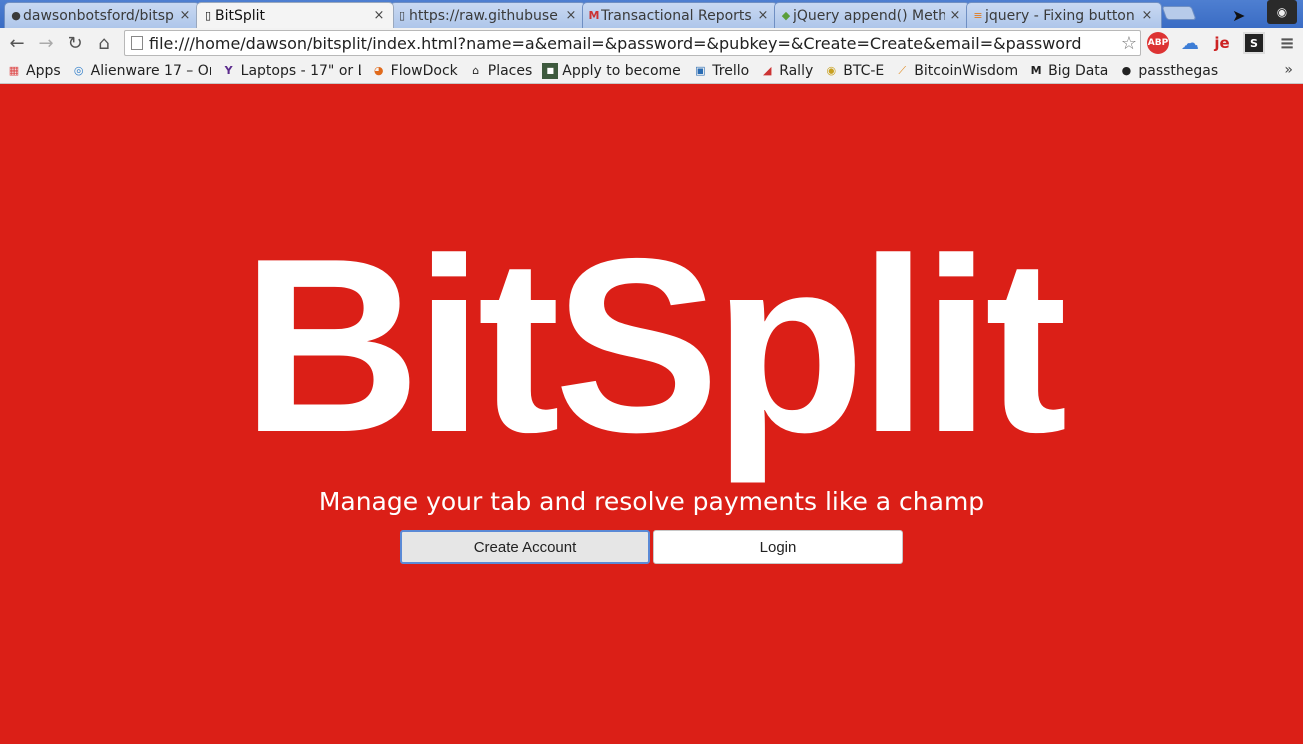  What do you see at coordinates (17, 43) in the screenshot?
I see `back-icon: ←` at bounding box center [17, 43].